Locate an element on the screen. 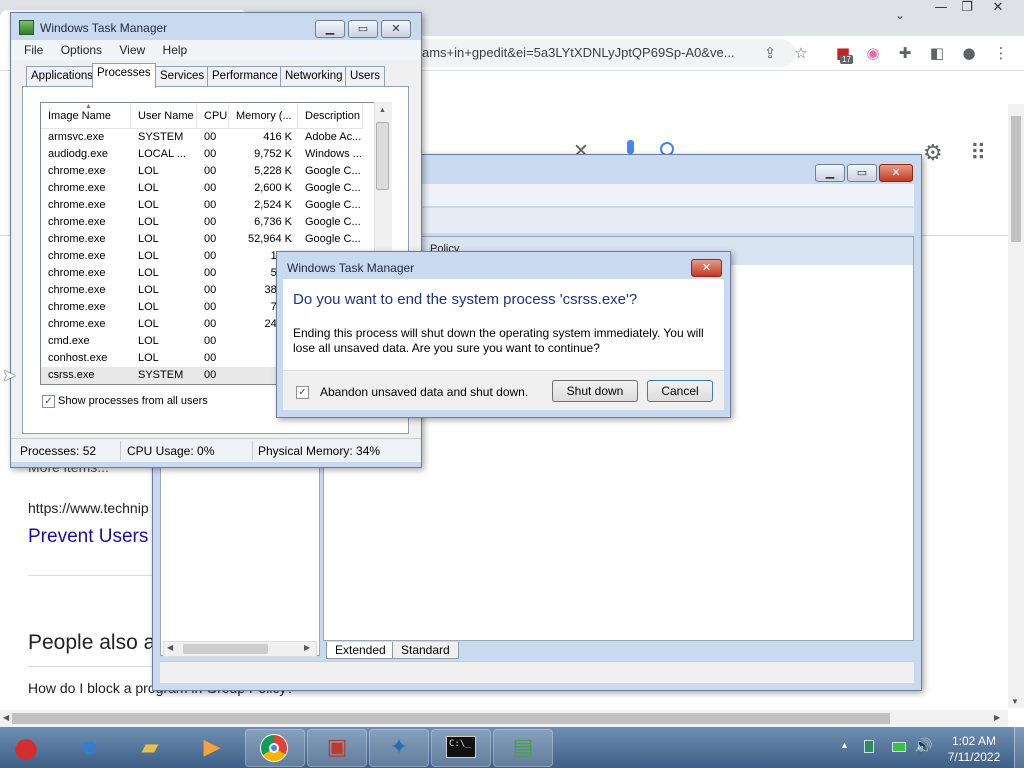  show-all-users-label: Show processes from all users is located at coordinates (133, 401).